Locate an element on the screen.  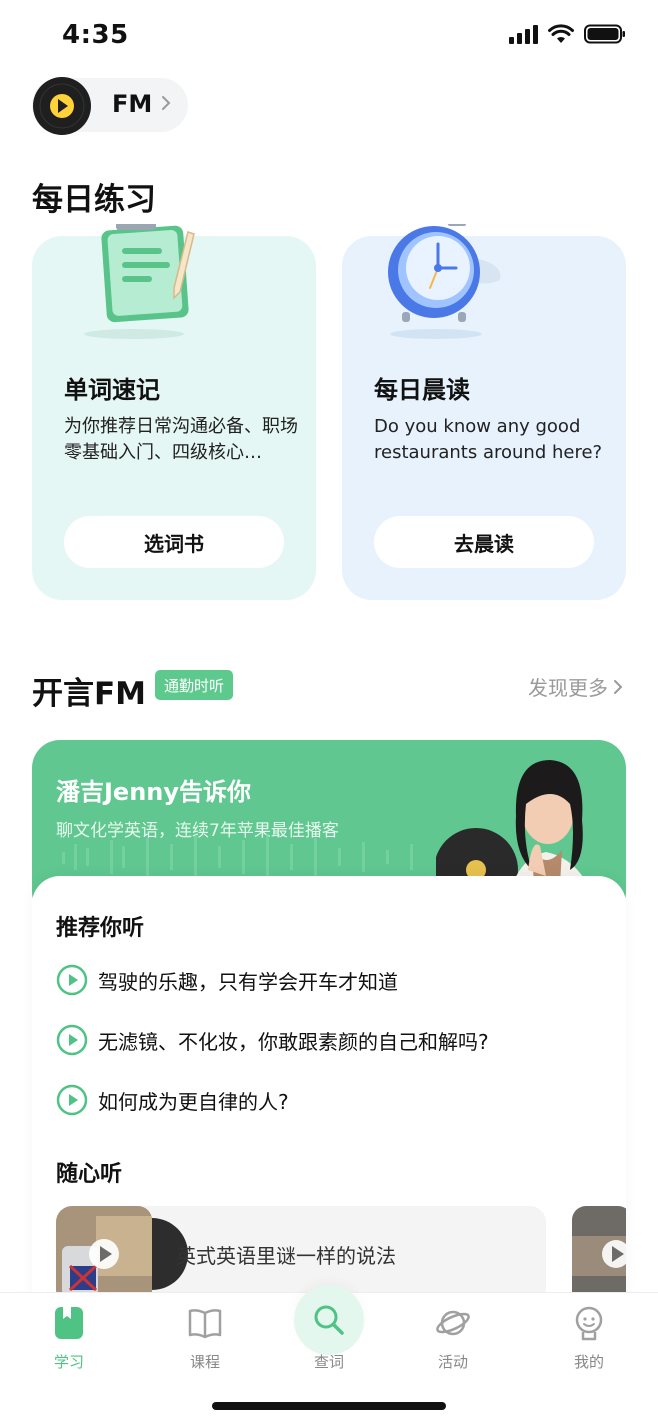
tab-profile-label: 我的 is located at coordinates (588, 1362).